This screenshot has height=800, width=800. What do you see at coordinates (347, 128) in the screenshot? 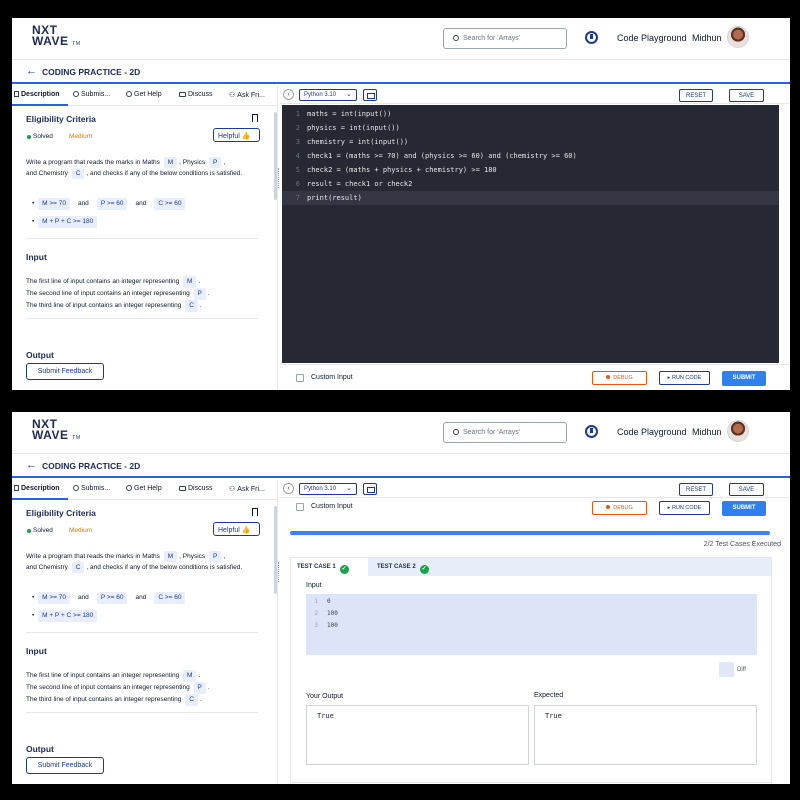
I see `code-line: 2 physics = int(input())` at bounding box center [347, 128].